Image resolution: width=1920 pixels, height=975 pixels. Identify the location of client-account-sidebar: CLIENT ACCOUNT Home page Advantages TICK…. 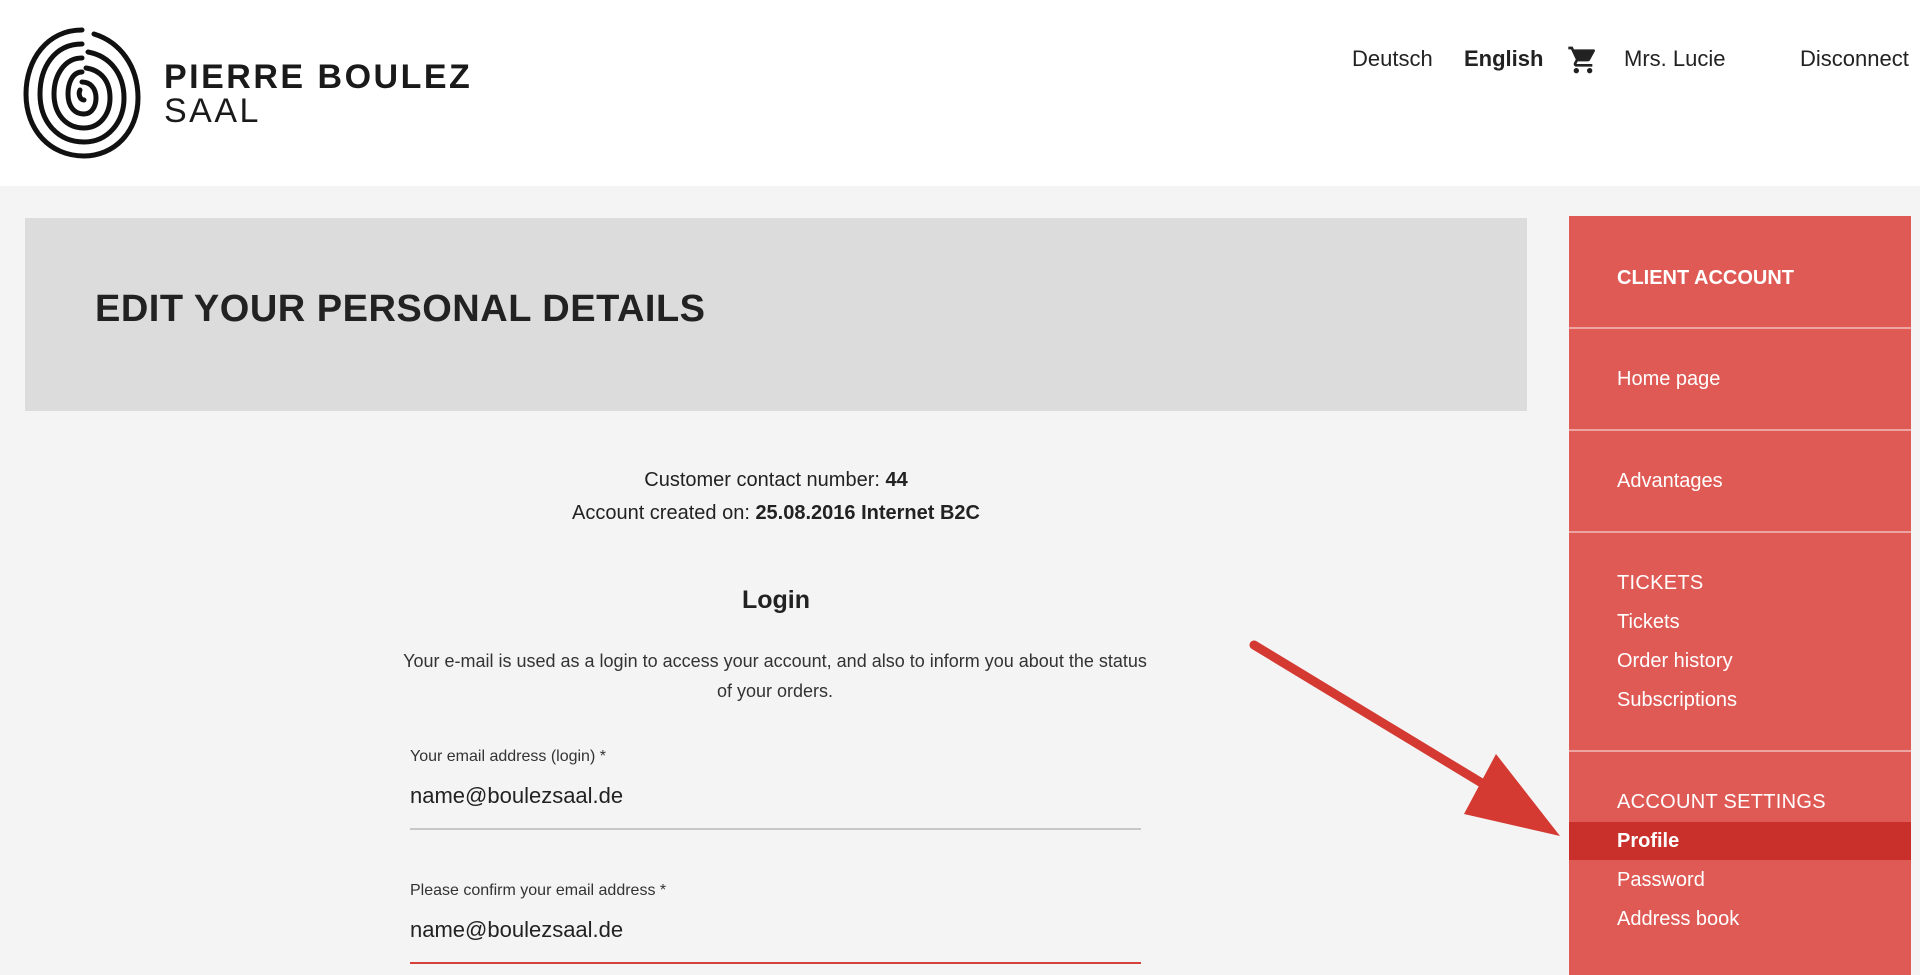
(1740, 595).